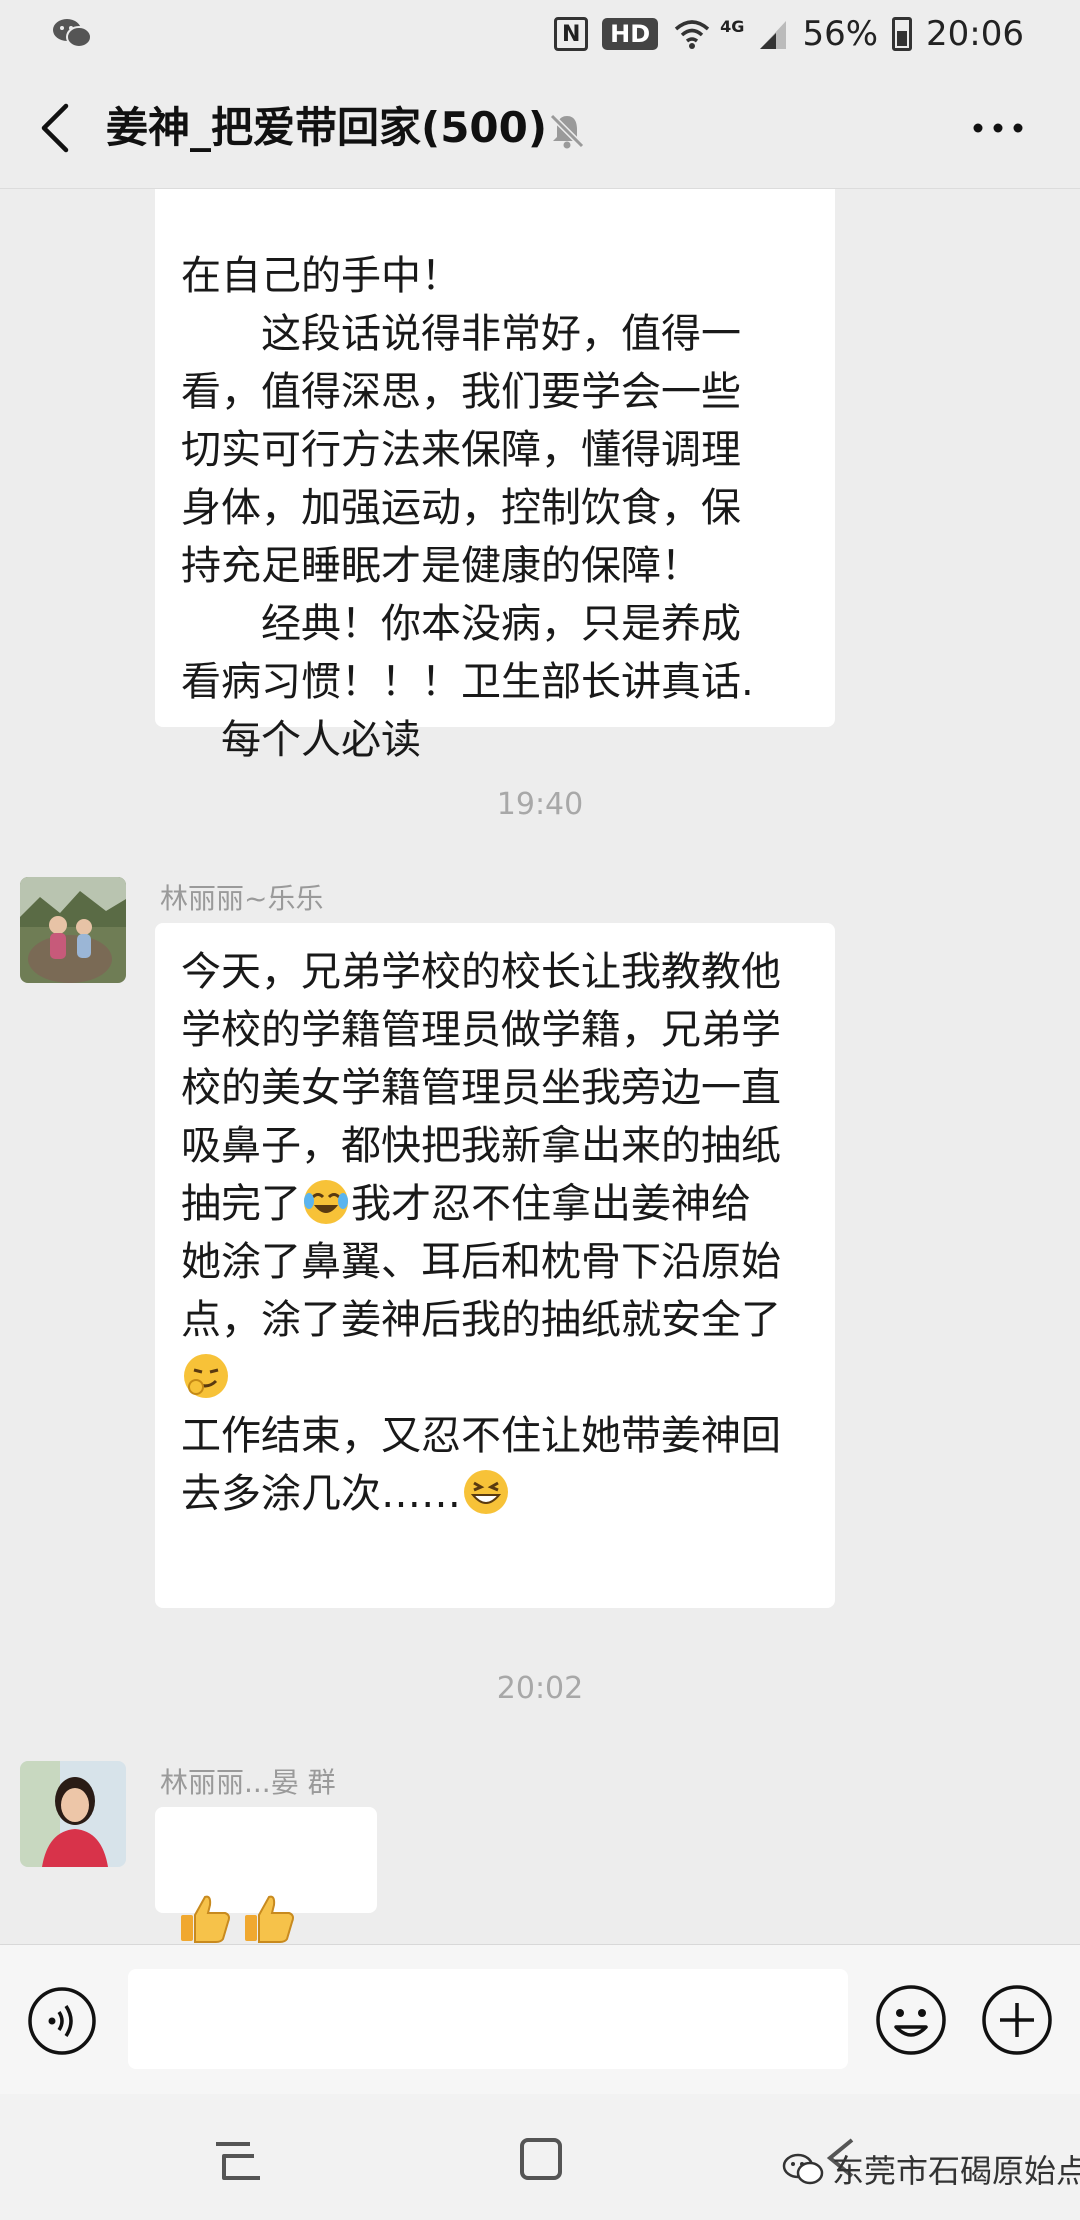 The width and height of the screenshot is (1080, 2220). I want to click on voice-input-icon, so click(62, 2021).